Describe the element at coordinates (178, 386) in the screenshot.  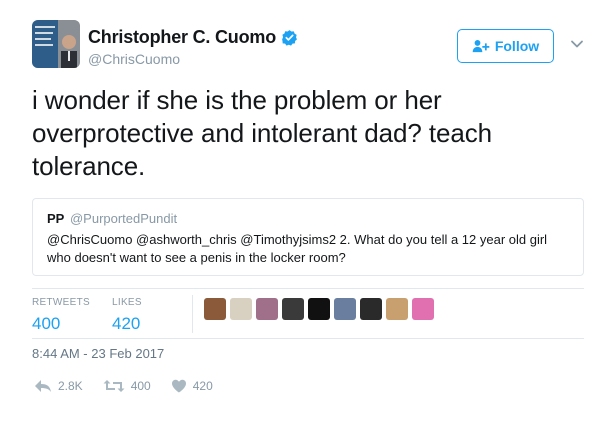
I see `heart-icon` at that location.